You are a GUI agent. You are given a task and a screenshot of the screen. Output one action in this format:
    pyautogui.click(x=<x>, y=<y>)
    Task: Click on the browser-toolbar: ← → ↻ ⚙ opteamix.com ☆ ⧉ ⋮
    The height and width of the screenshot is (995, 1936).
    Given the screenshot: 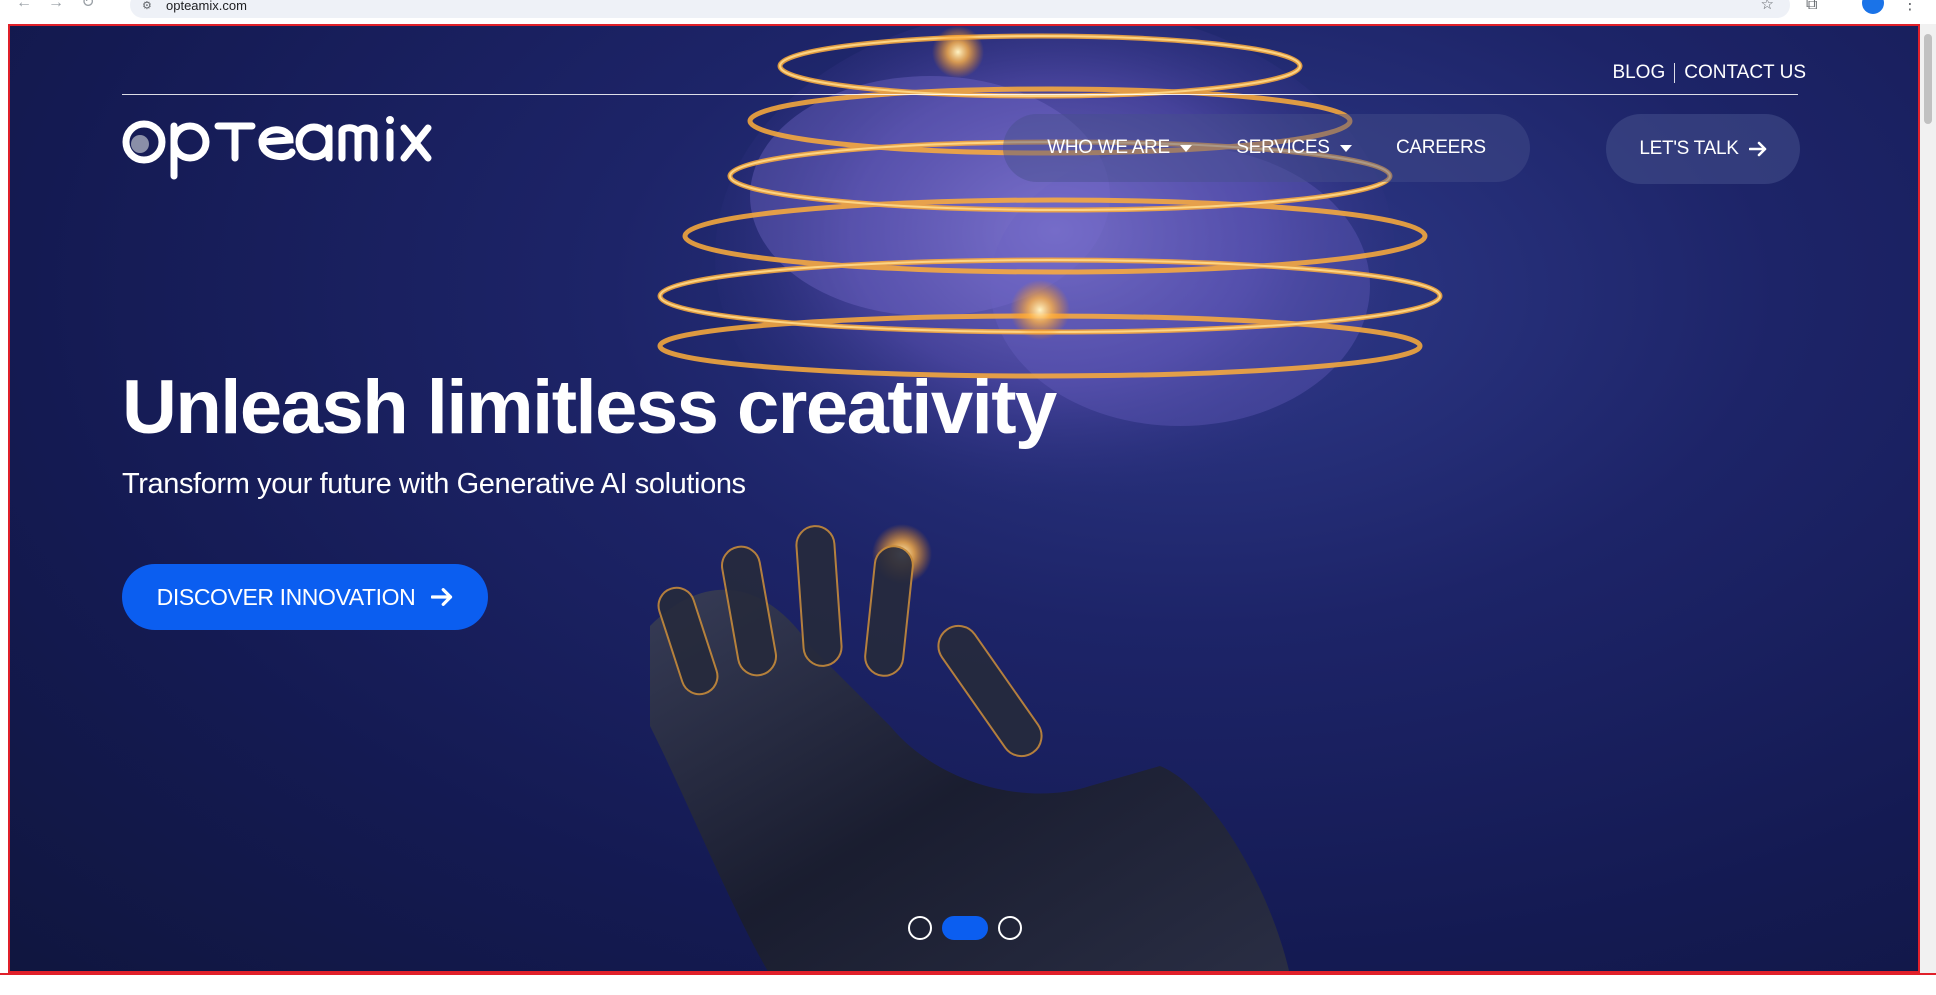 What is the action you would take?
    pyautogui.click(x=968, y=12)
    